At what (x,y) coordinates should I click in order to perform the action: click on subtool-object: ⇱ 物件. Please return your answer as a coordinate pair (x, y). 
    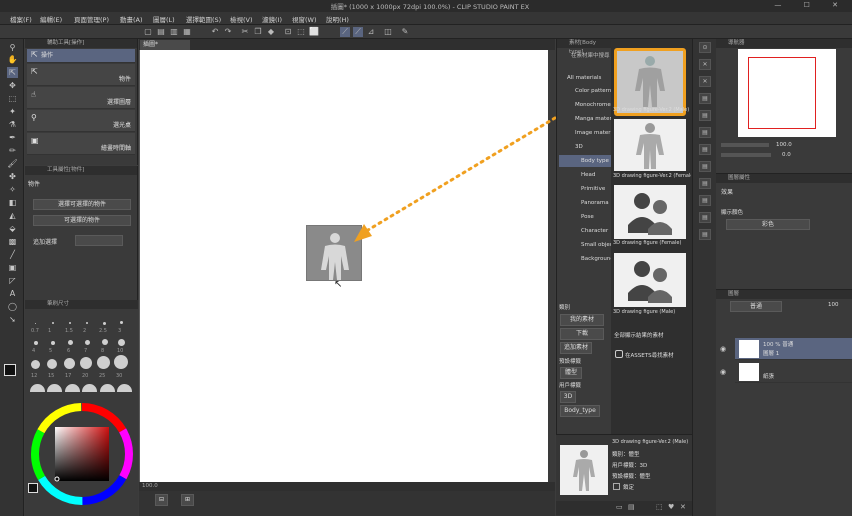
    Looking at the image, I should click on (81, 75).